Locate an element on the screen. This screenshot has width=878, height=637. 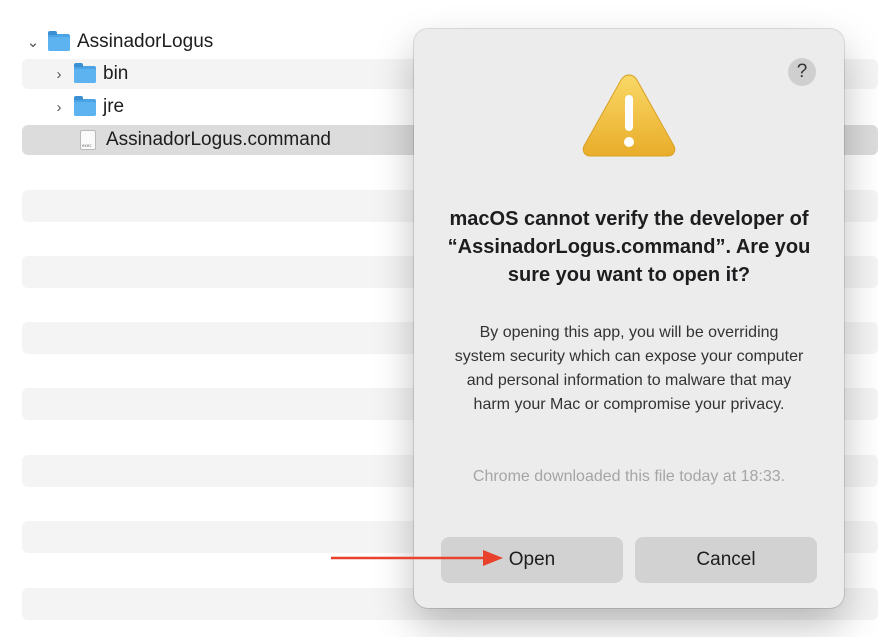
item-label: AssinadorLogus.command is located at coordinates (218, 139).